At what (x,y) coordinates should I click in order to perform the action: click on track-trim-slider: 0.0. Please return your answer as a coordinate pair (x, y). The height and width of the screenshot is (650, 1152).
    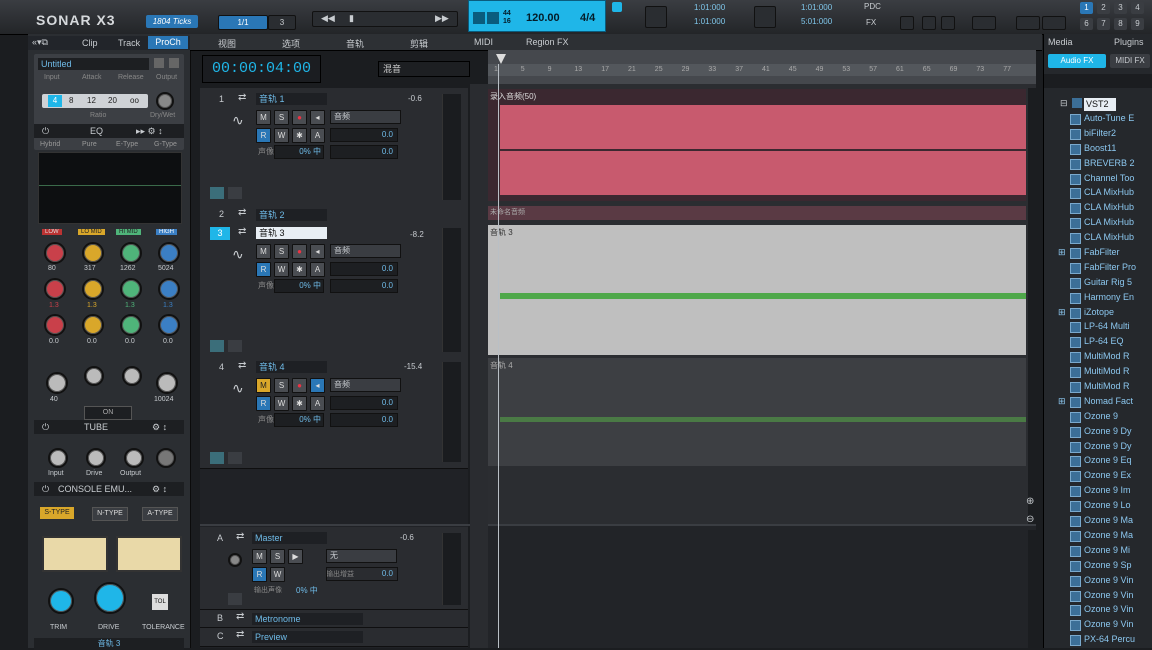
    Looking at the image, I should click on (364, 152).